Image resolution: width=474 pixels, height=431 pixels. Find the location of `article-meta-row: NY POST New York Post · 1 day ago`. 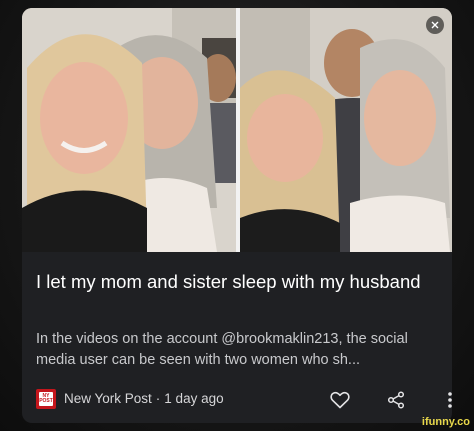

article-meta-row: NY POST New York Post · 1 day ago is located at coordinates (244, 400).